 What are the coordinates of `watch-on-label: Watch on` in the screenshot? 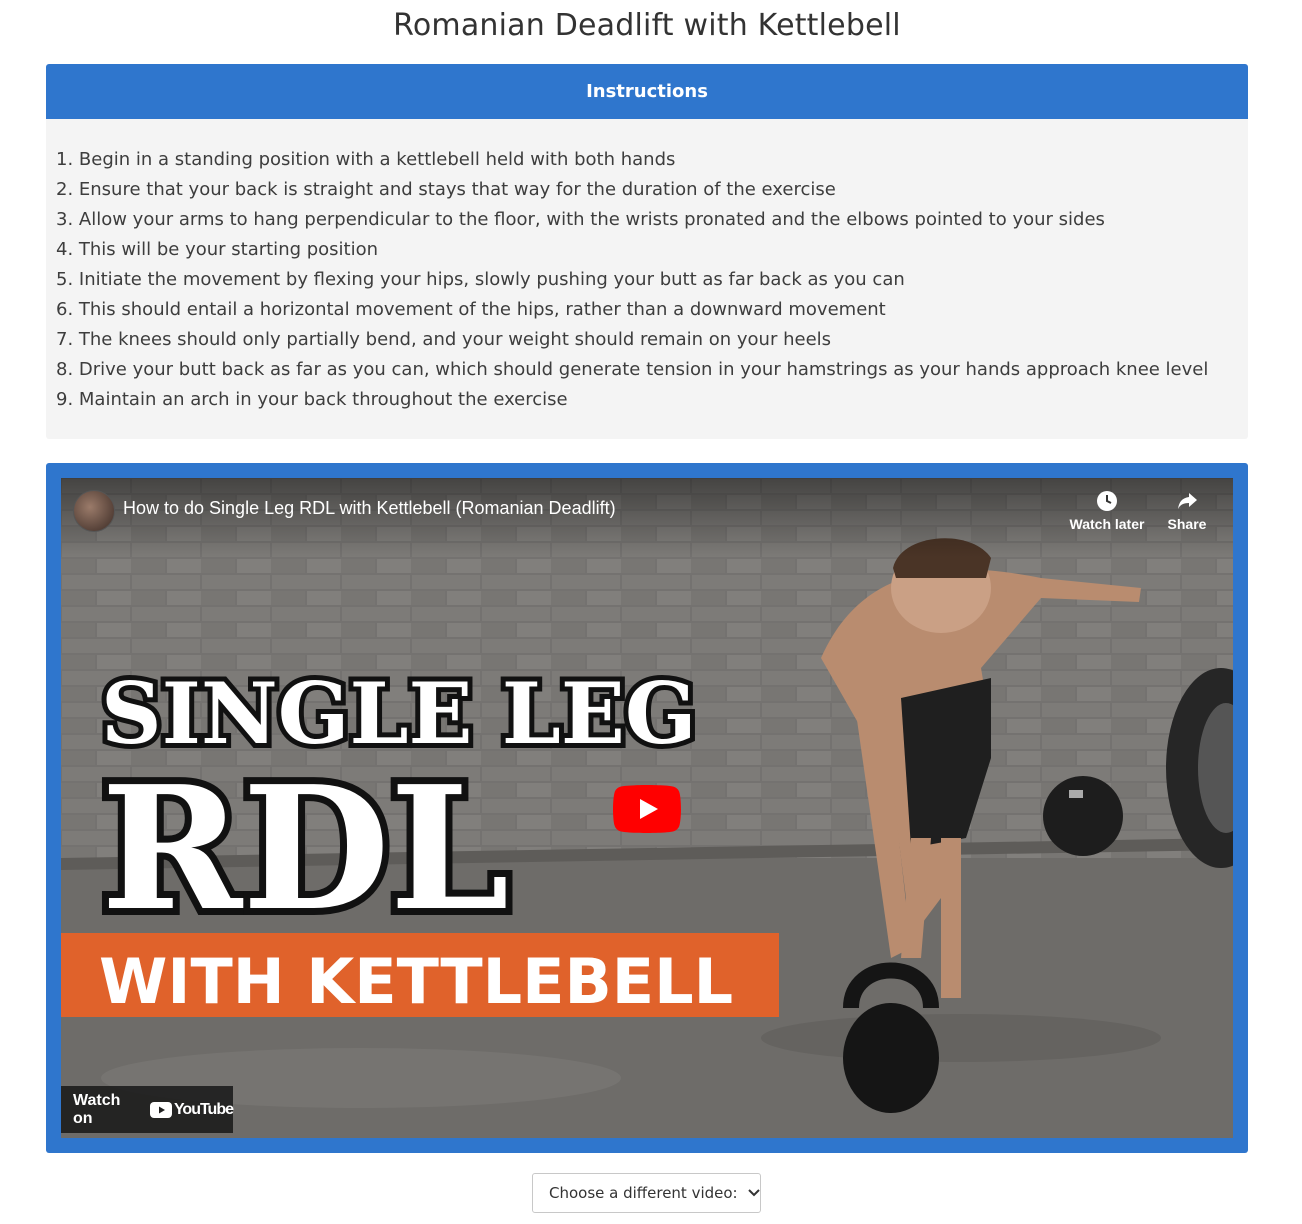 It's located at (97, 1109).